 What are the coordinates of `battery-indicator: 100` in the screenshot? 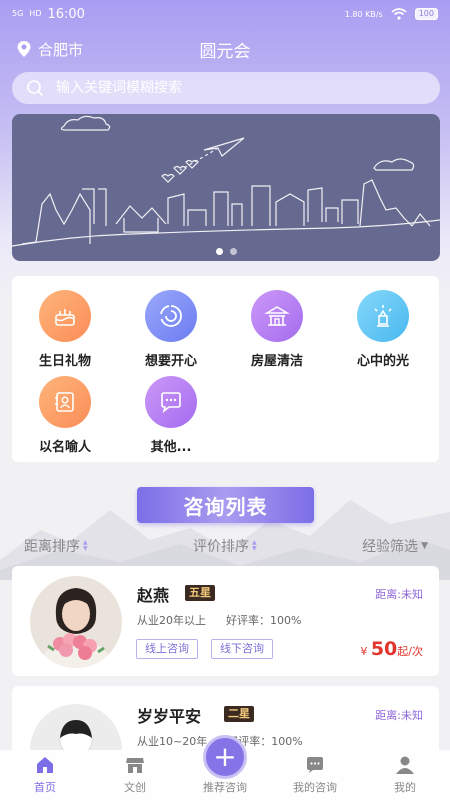 It's located at (426, 14).